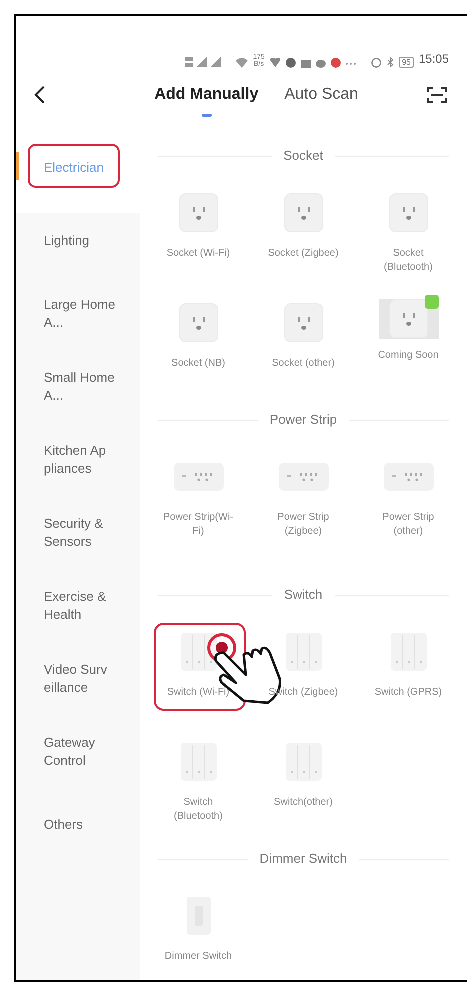  Describe the element at coordinates (433, 59) in the screenshot. I see `clock: 15:05` at that location.